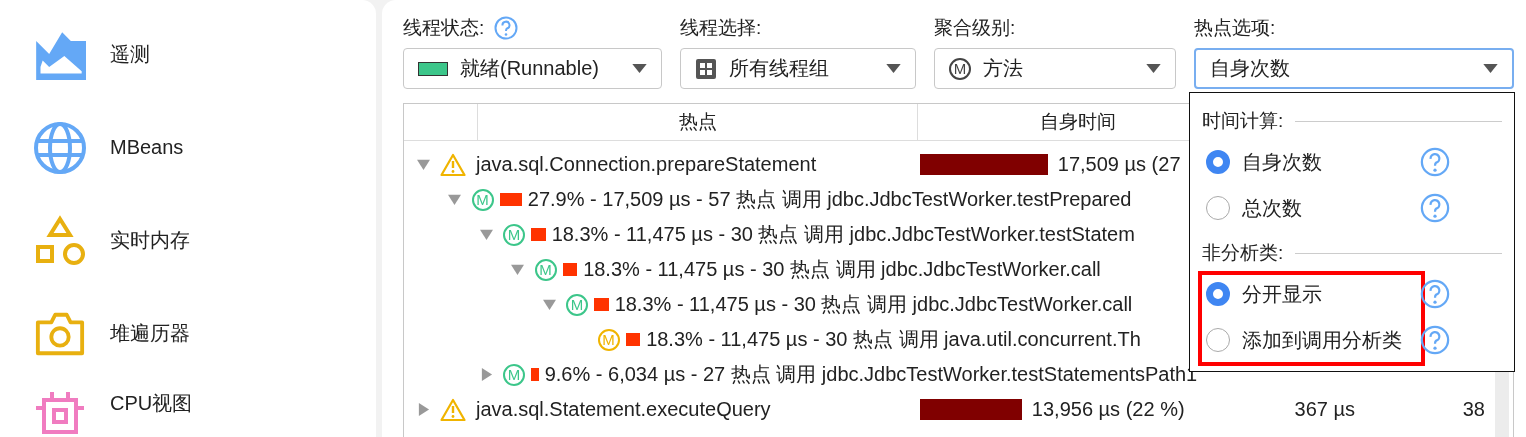  What do you see at coordinates (698, 122) in the screenshot?
I see `column-header: 热点` at bounding box center [698, 122].